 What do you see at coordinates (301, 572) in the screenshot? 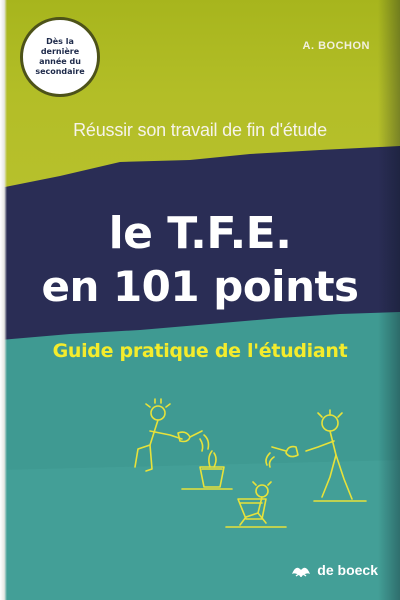
I see `publisher-logo-icon` at bounding box center [301, 572].